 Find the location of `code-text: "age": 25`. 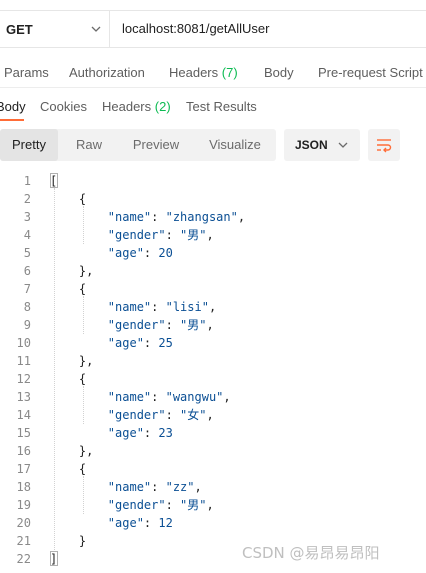

code-text: "age": 25 is located at coordinates (140, 343).